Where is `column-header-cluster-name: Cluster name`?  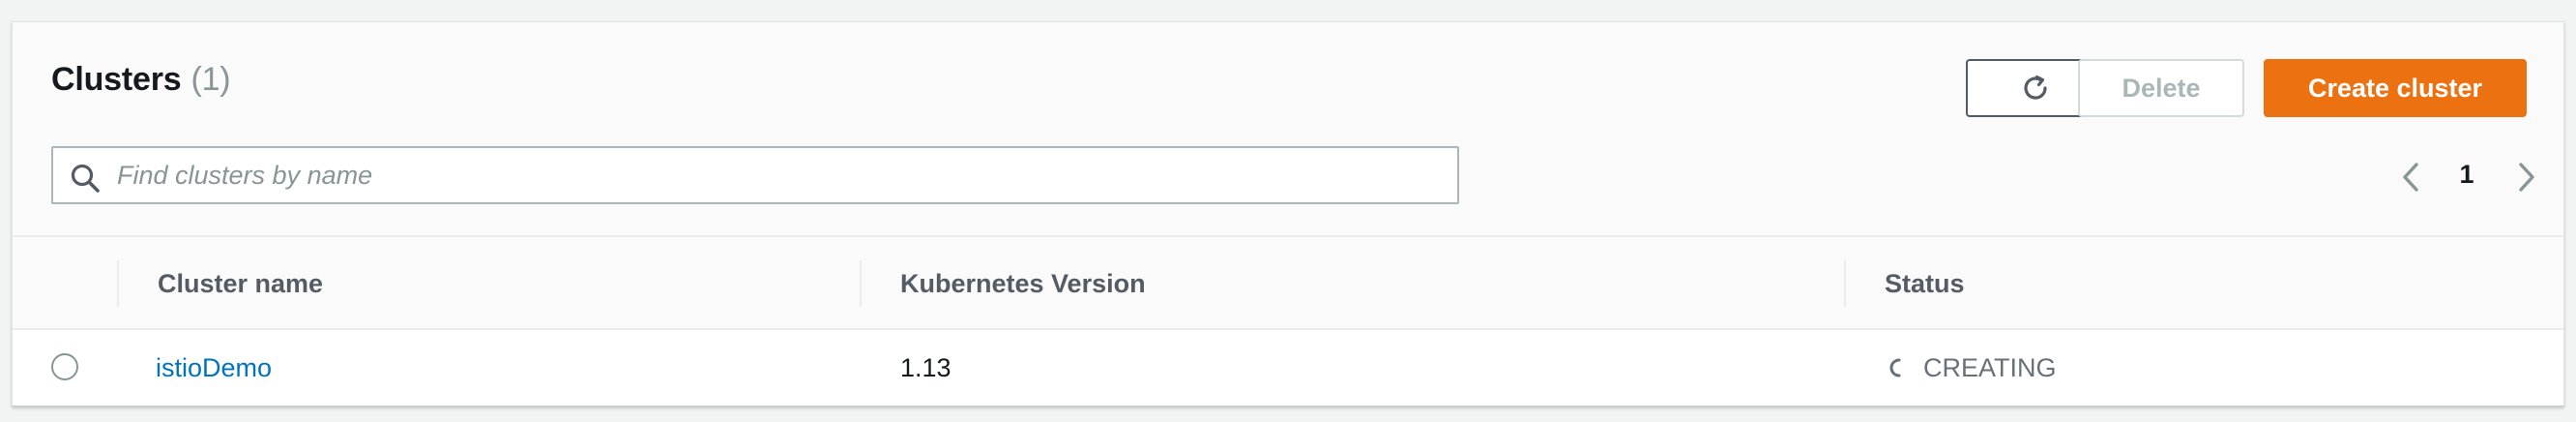 column-header-cluster-name: Cluster name is located at coordinates (240, 283).